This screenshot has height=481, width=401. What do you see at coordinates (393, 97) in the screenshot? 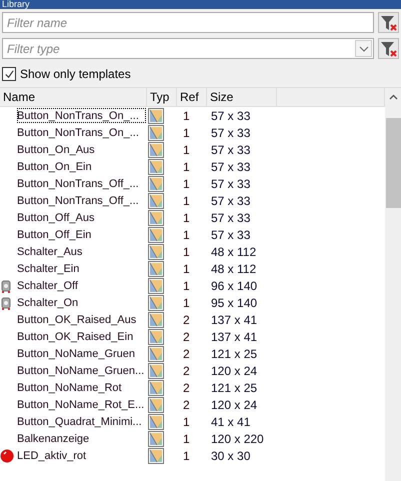
I see `scroll-up-icon` at bounding box center [393, 97].